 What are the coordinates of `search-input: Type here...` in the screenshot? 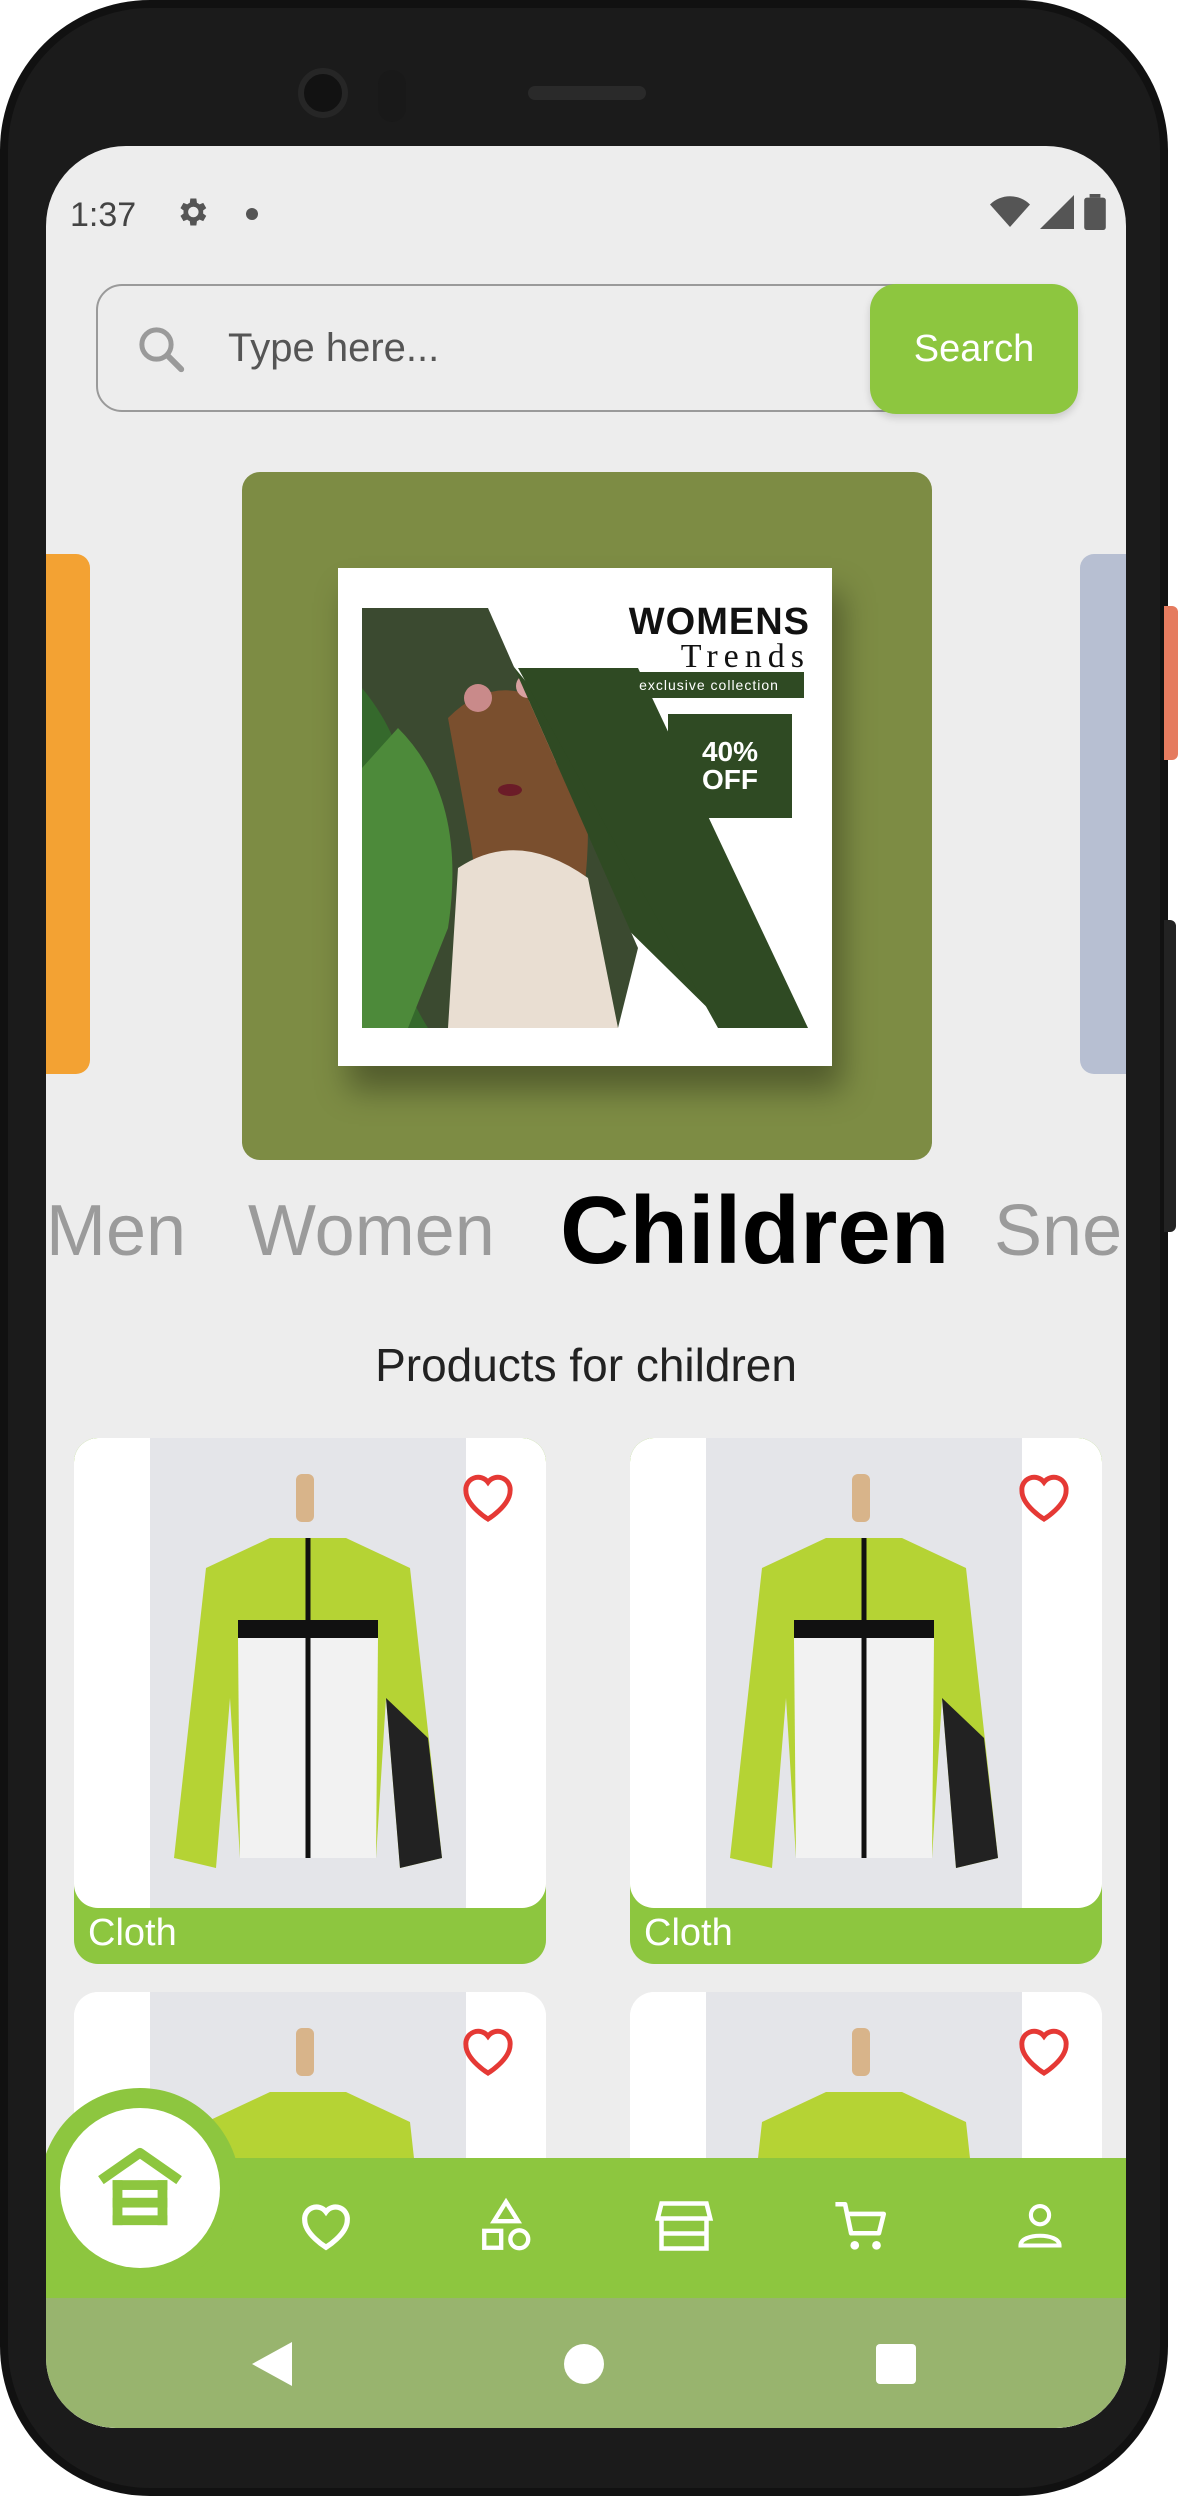 It's located at (438, 348).